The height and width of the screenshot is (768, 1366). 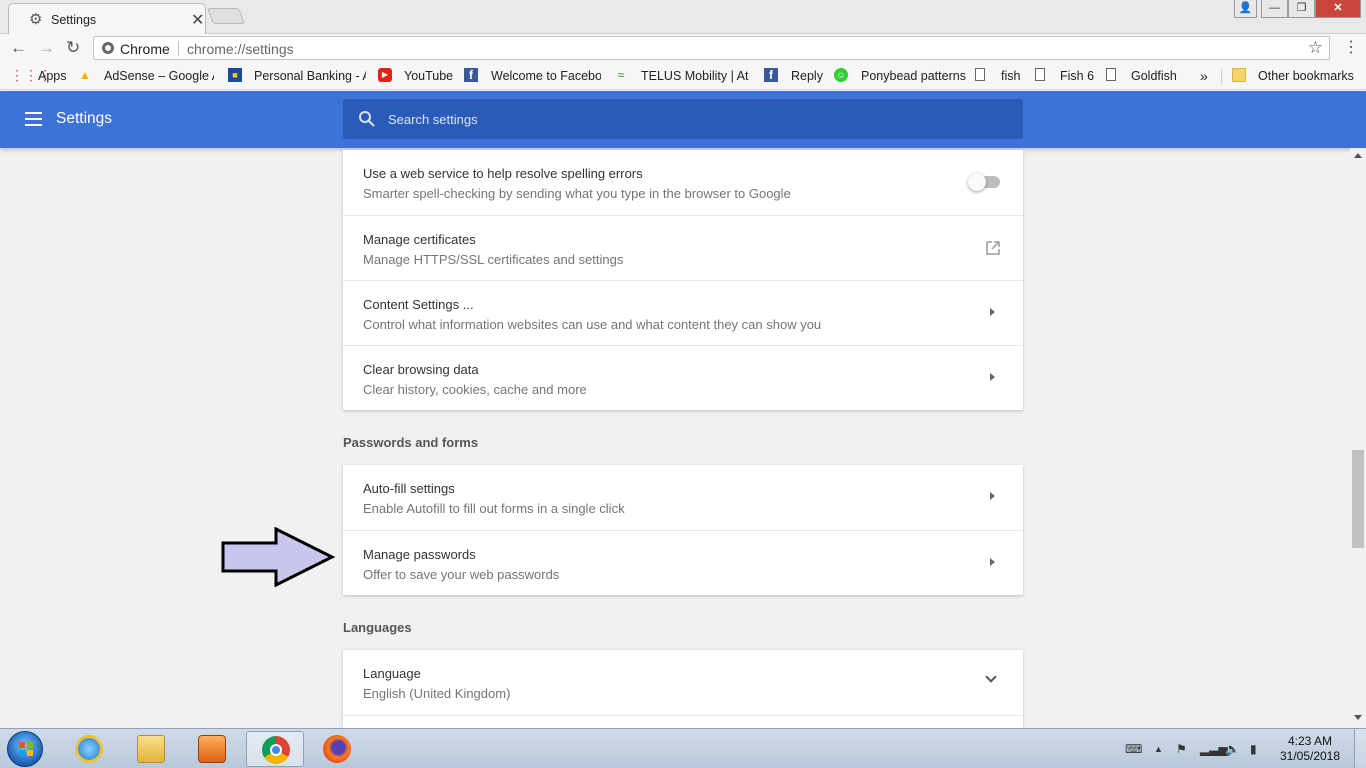 What do you see at coordinates (1204, 76) in the screenshot?
I see `bookmarks-overflow-button: »` at bounding box center [1204, 76].